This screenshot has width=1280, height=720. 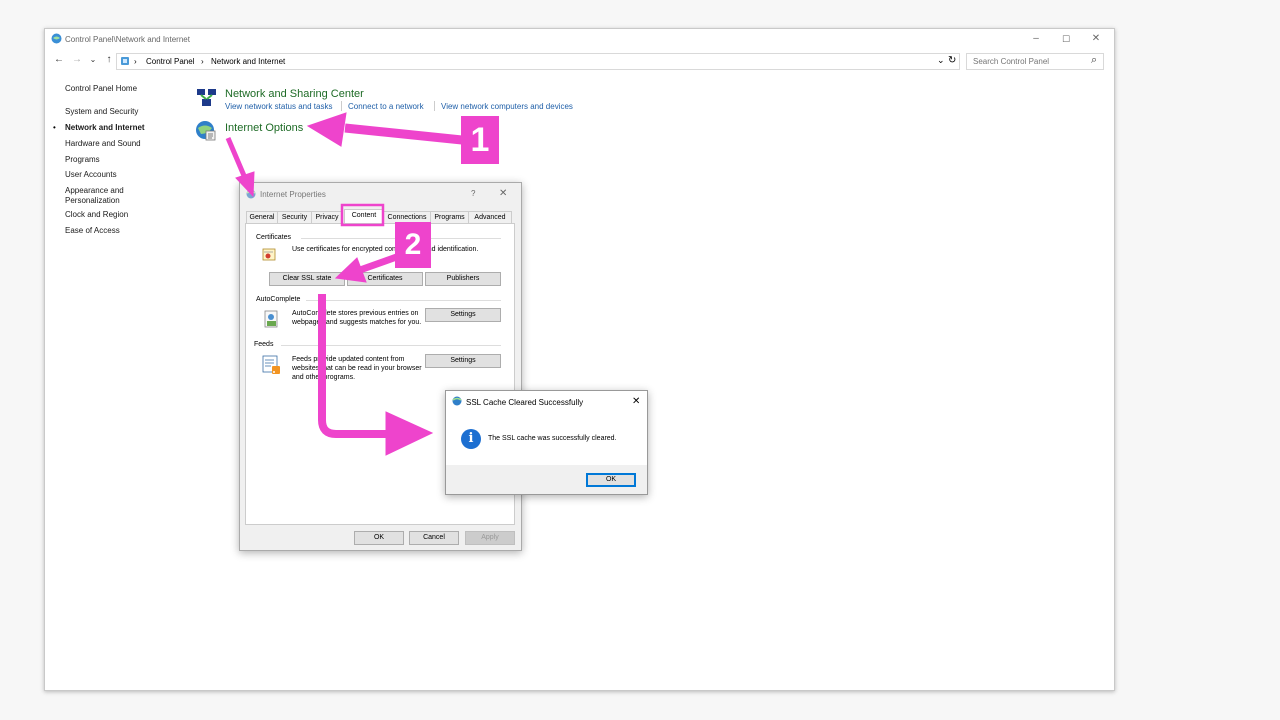 I want to click on internet-options-title: Internet Options, so click(x=264, y=128).